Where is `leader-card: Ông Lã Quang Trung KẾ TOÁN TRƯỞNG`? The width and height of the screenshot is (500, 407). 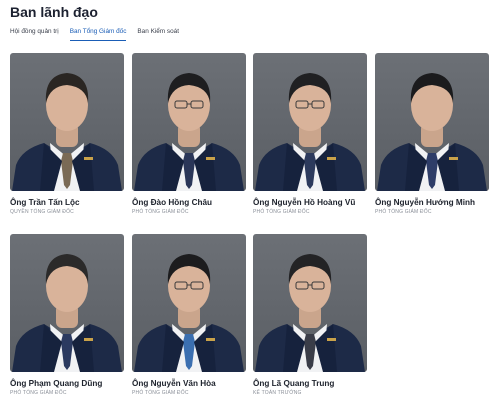
leader-card: Ông Lã Quang Trung KẾ TOÁN TRƯỞNG is located at coordinates (310, 315).